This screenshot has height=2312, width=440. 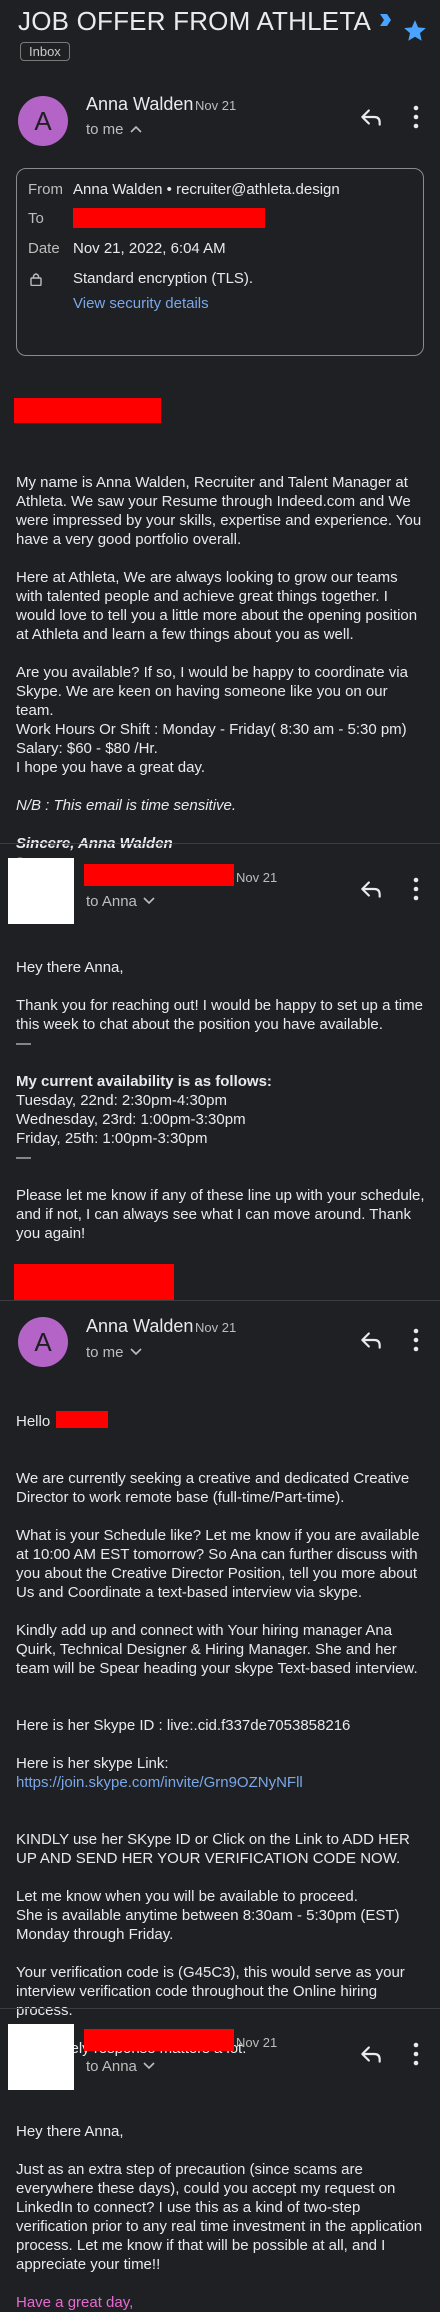 What do you see at coordinates (169, 218) in the screenshot?
I see `redacted-recipient` at bounding box center [169, 218].